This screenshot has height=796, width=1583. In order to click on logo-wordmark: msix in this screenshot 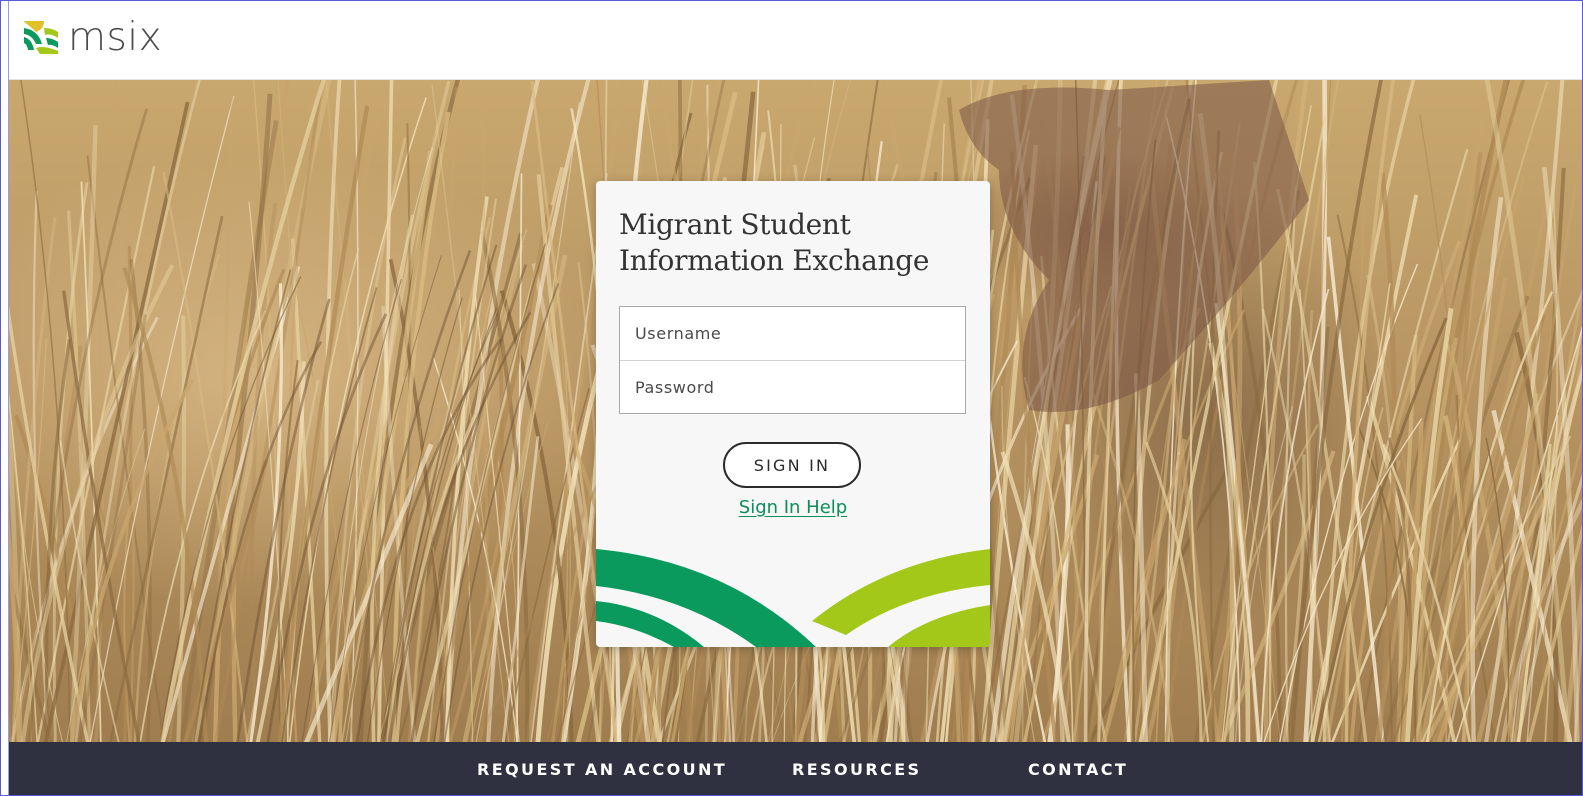, I will do `click(115, 37)`.